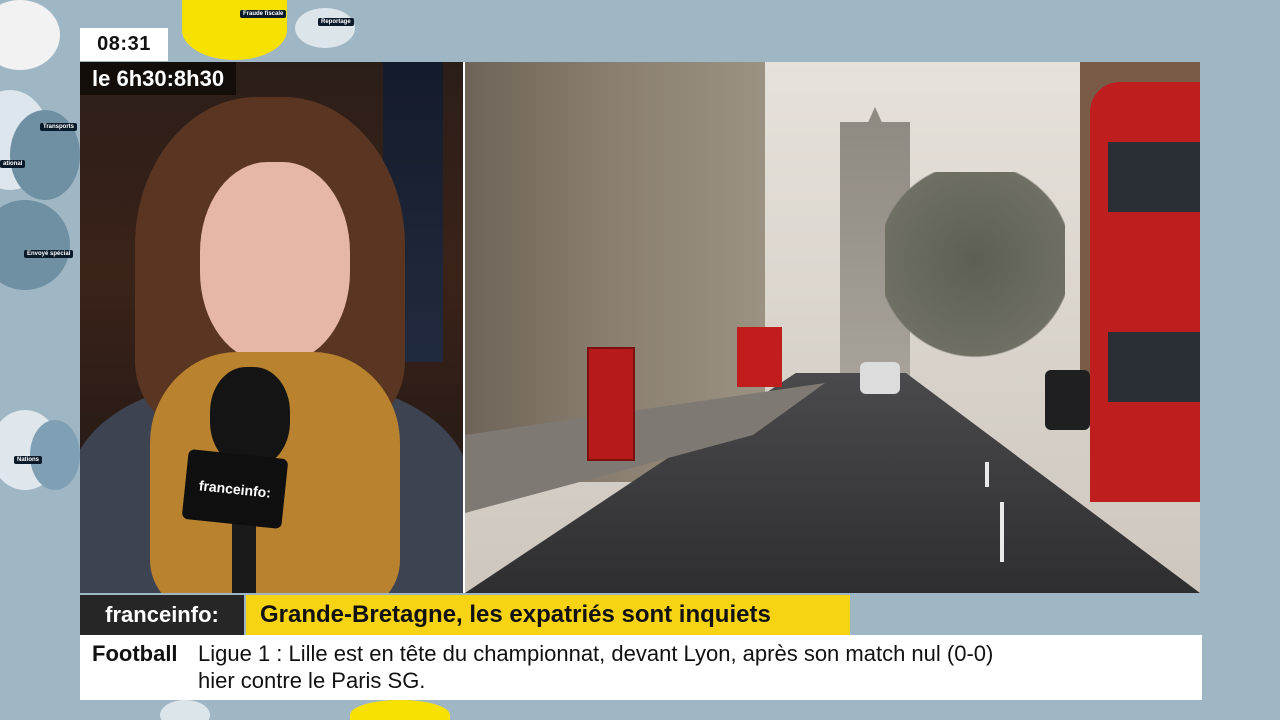 The height and width of the screenshot is (720, 1280). I want to click on clock: 08:31, so click(124, 44).